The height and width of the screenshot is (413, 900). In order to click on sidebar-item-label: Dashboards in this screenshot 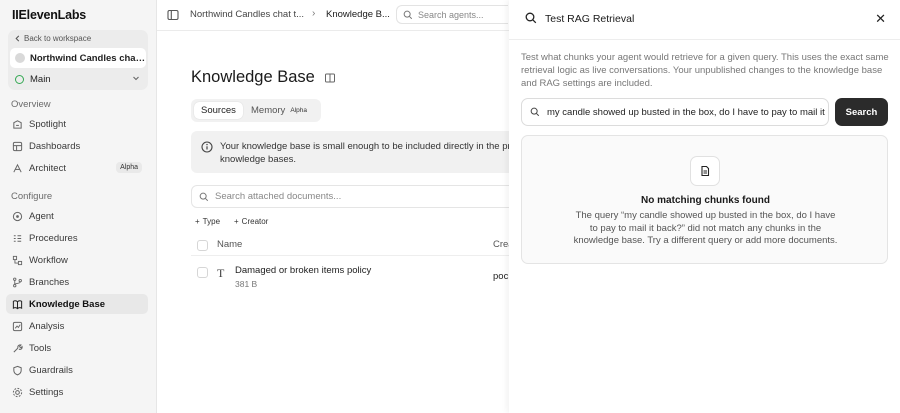, I will do `click(55, 146)`.